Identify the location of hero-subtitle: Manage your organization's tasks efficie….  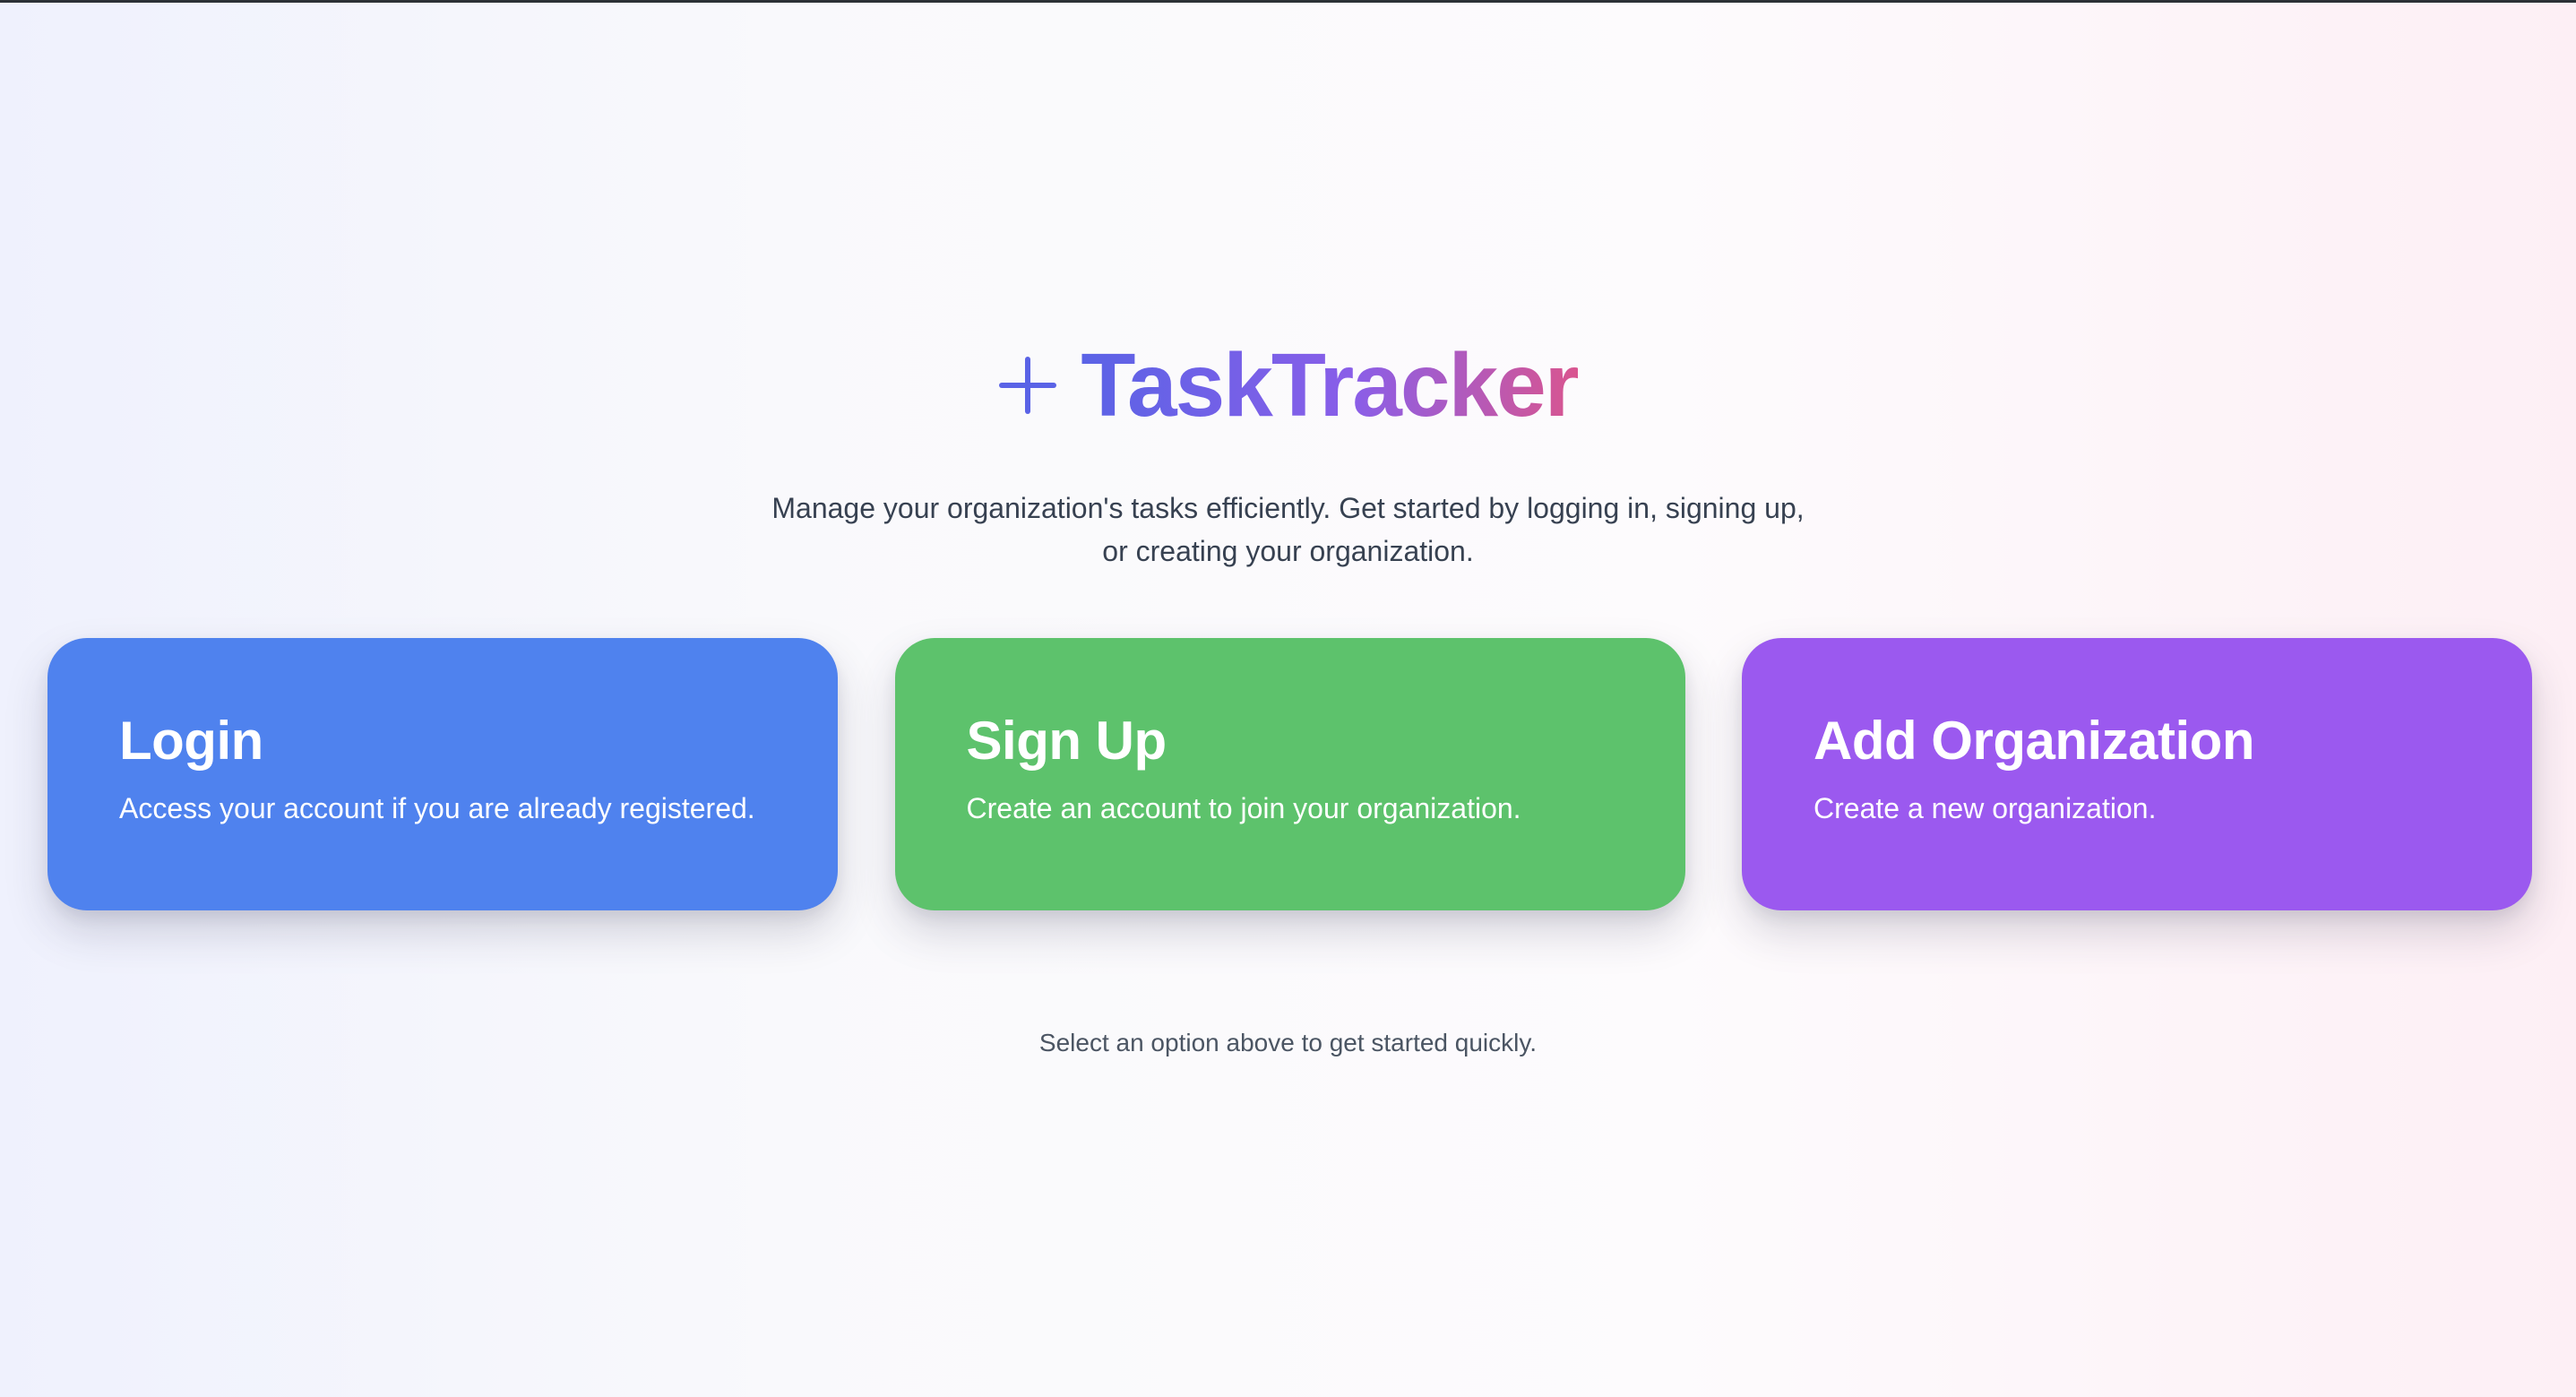
(1288, 529).